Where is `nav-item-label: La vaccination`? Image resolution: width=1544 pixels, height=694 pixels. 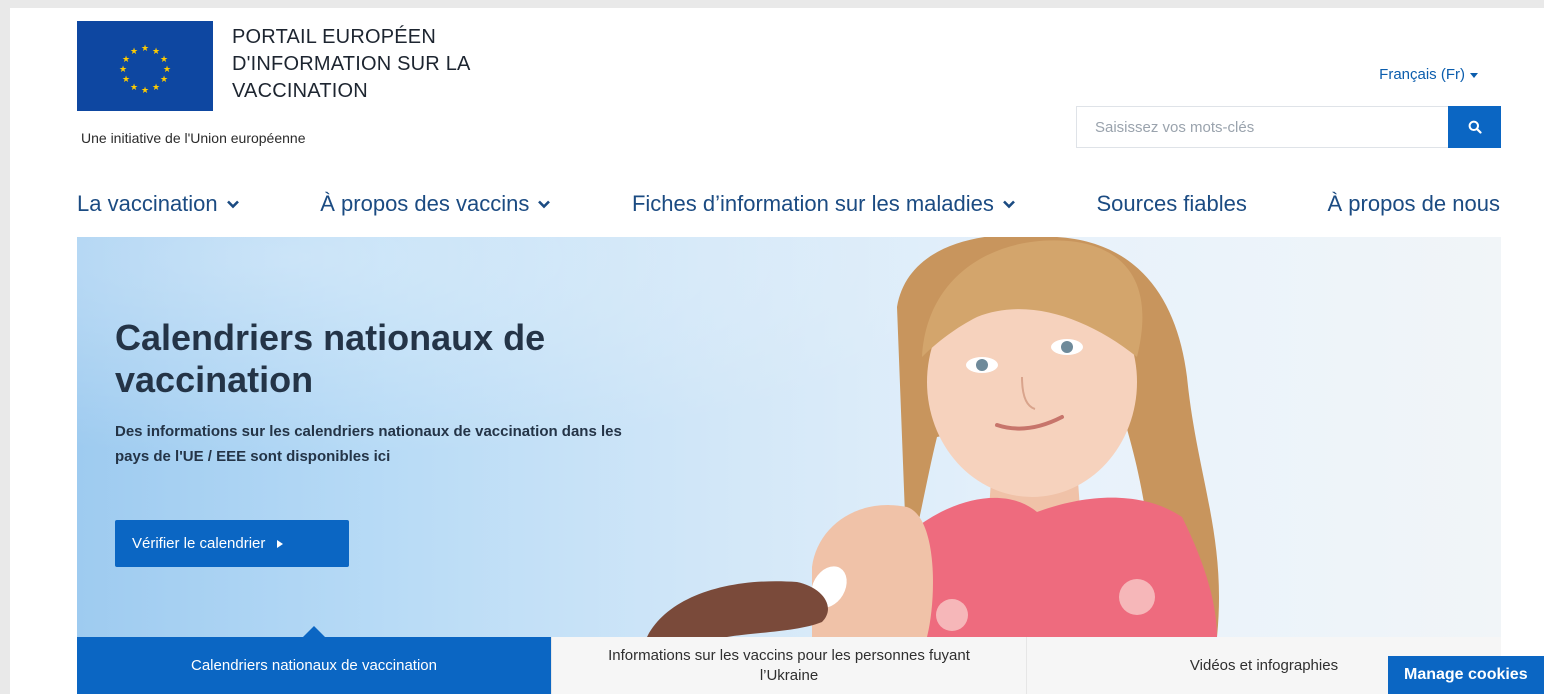 nav-item-label: La vaccination is located at coordinates (147, 203).